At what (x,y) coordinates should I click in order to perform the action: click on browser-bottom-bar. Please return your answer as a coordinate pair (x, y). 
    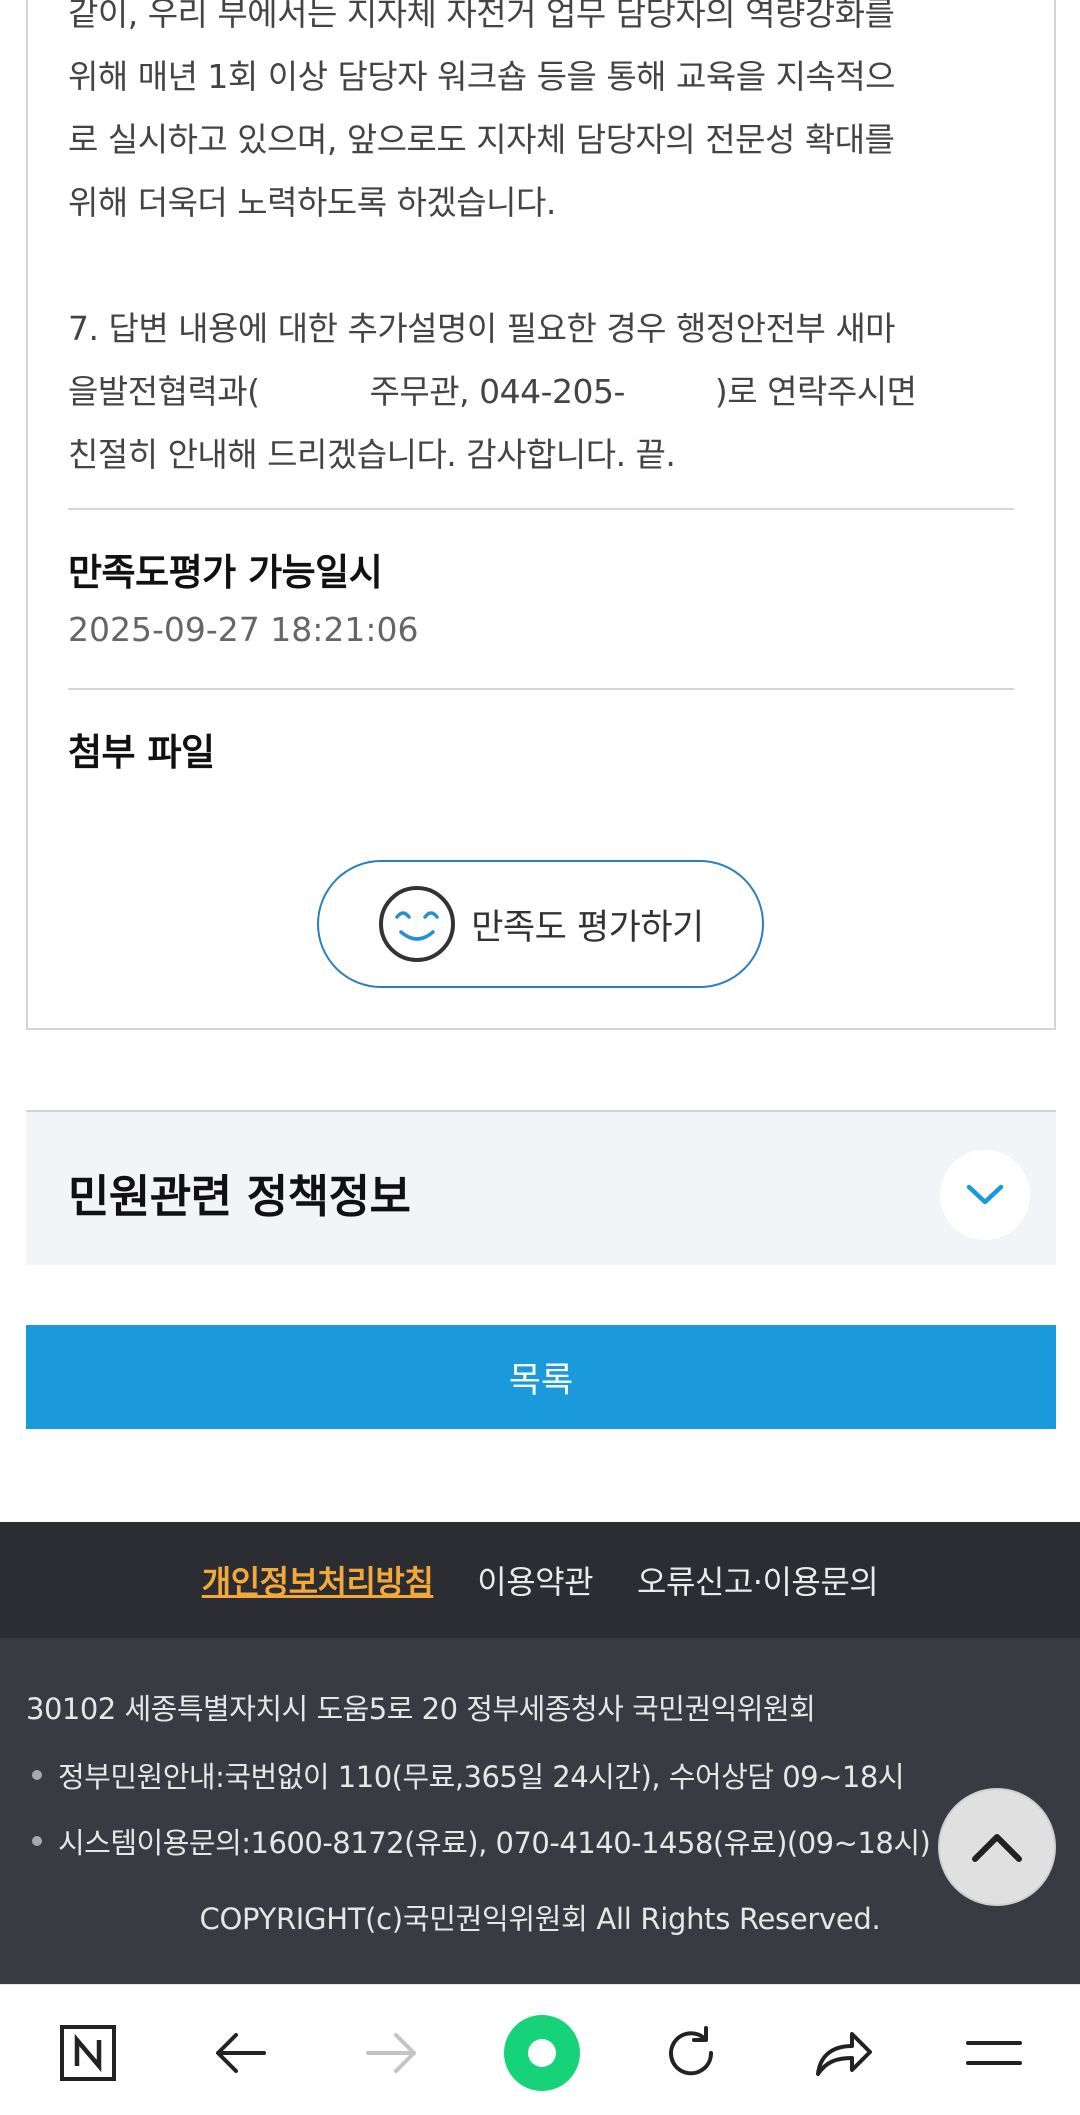
    Looking at the image, I should click on (540, 2049).